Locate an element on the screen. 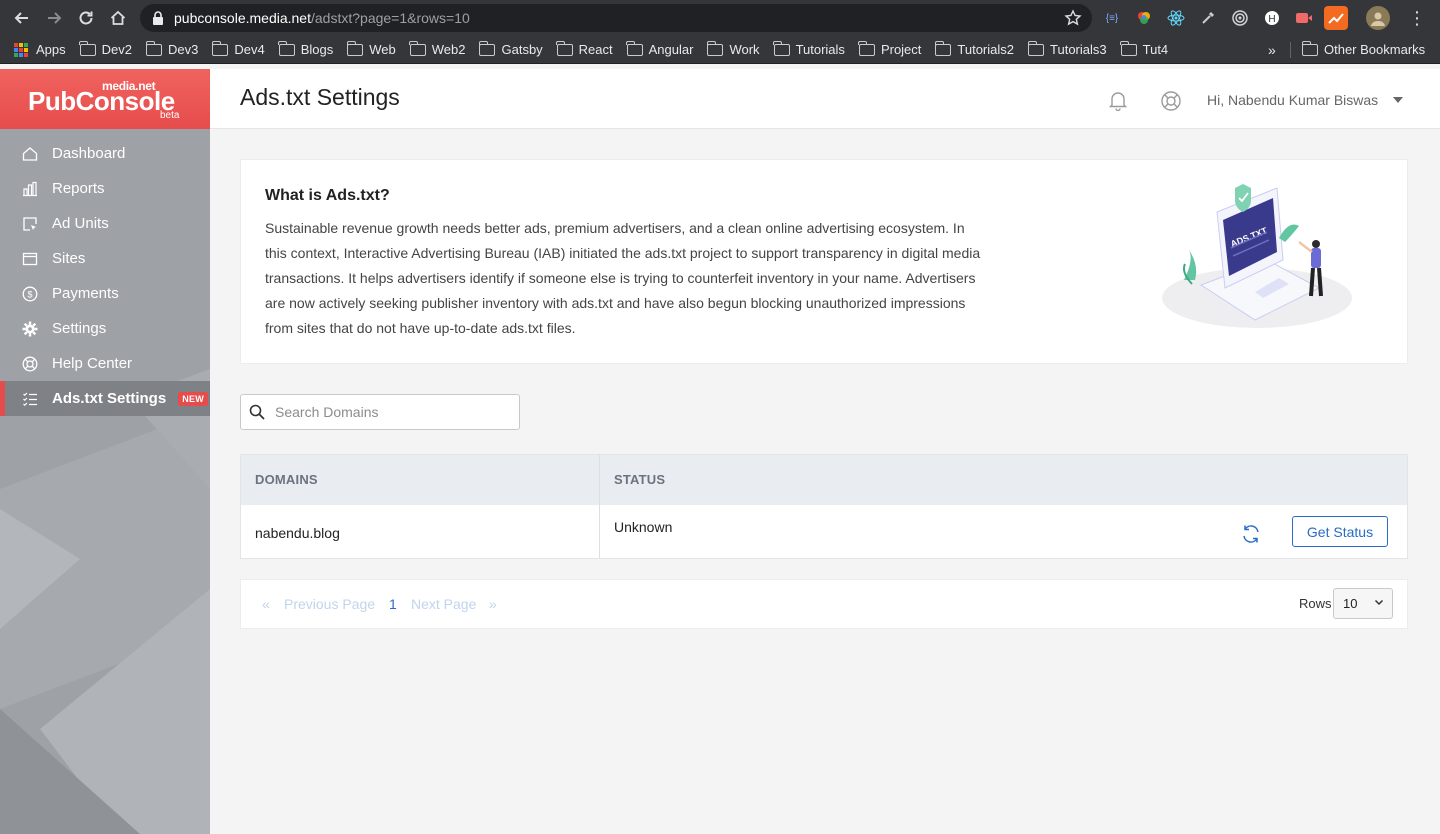  bookmark-folder: Tut4 is located at coordinates (1144, 48).